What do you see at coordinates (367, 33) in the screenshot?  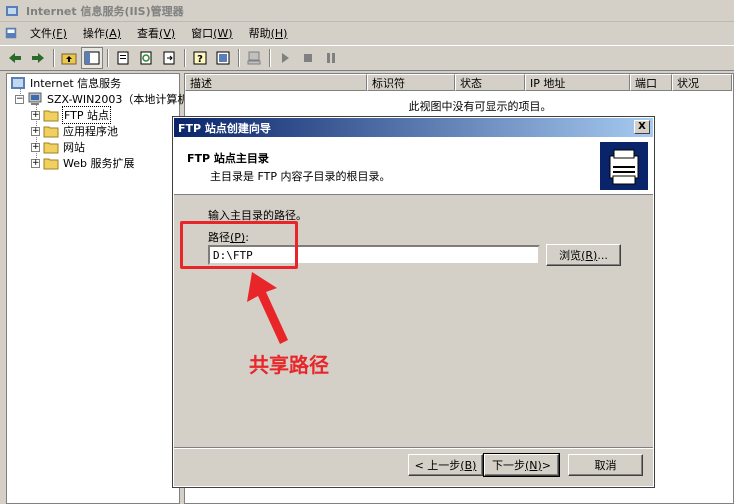 I see `menu-bar: 文件 (F) 操作 (A) 查看 (V) 窗口 (W) 帮助 (H)` at bounding box center [367, 33].